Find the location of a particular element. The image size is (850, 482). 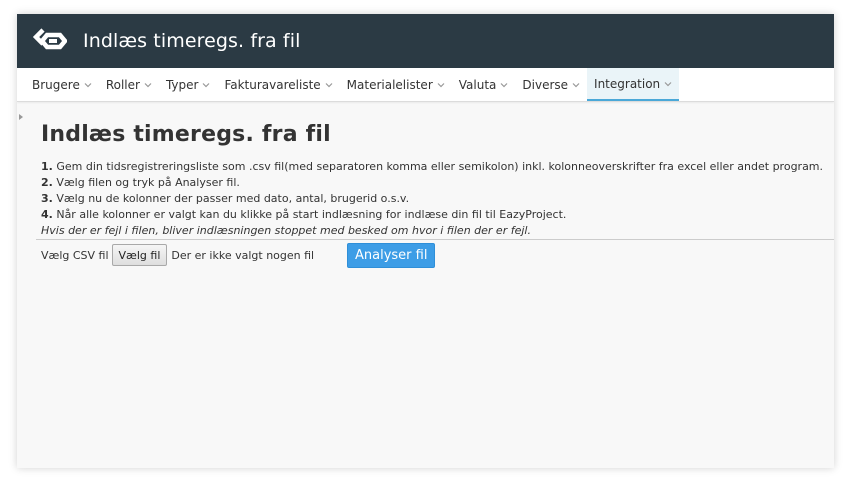

analyse-file-button: Analyser fil is located at coordinates (391, 255).